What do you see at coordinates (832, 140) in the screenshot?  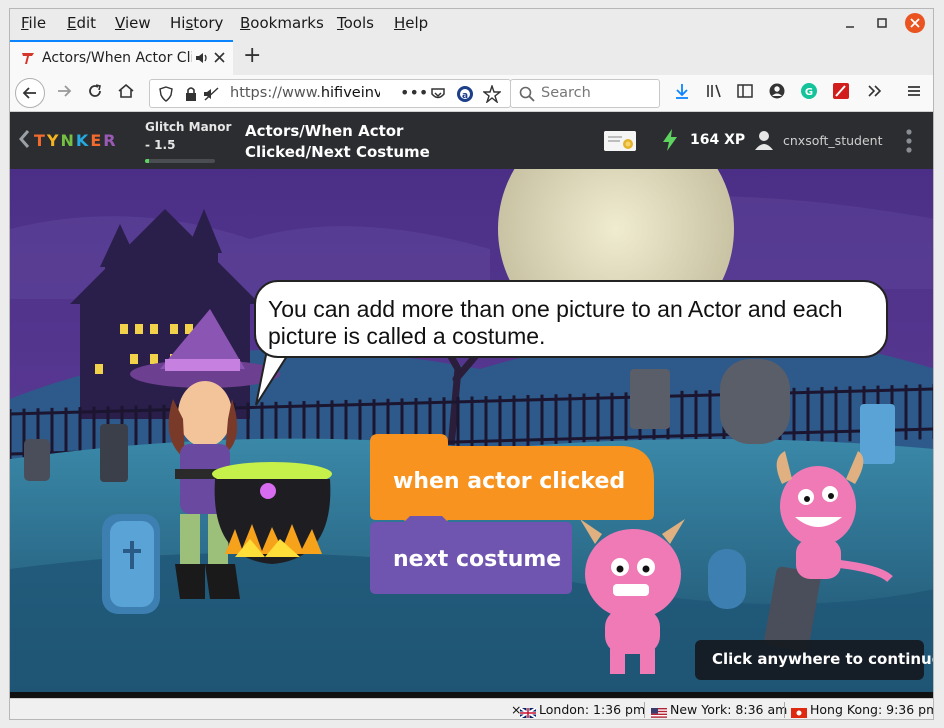 I see `username: cnxsoft_student` at bounding box center [832, 140].